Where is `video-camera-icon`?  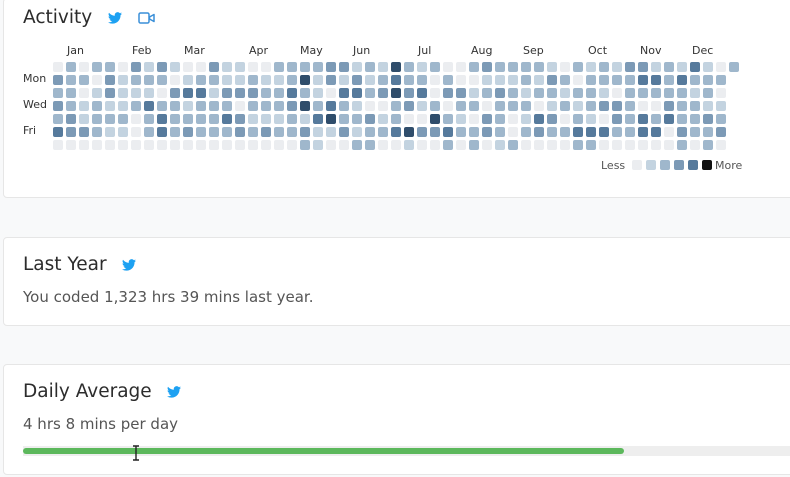 video-camera-icon is located at coordinates (146, 17).